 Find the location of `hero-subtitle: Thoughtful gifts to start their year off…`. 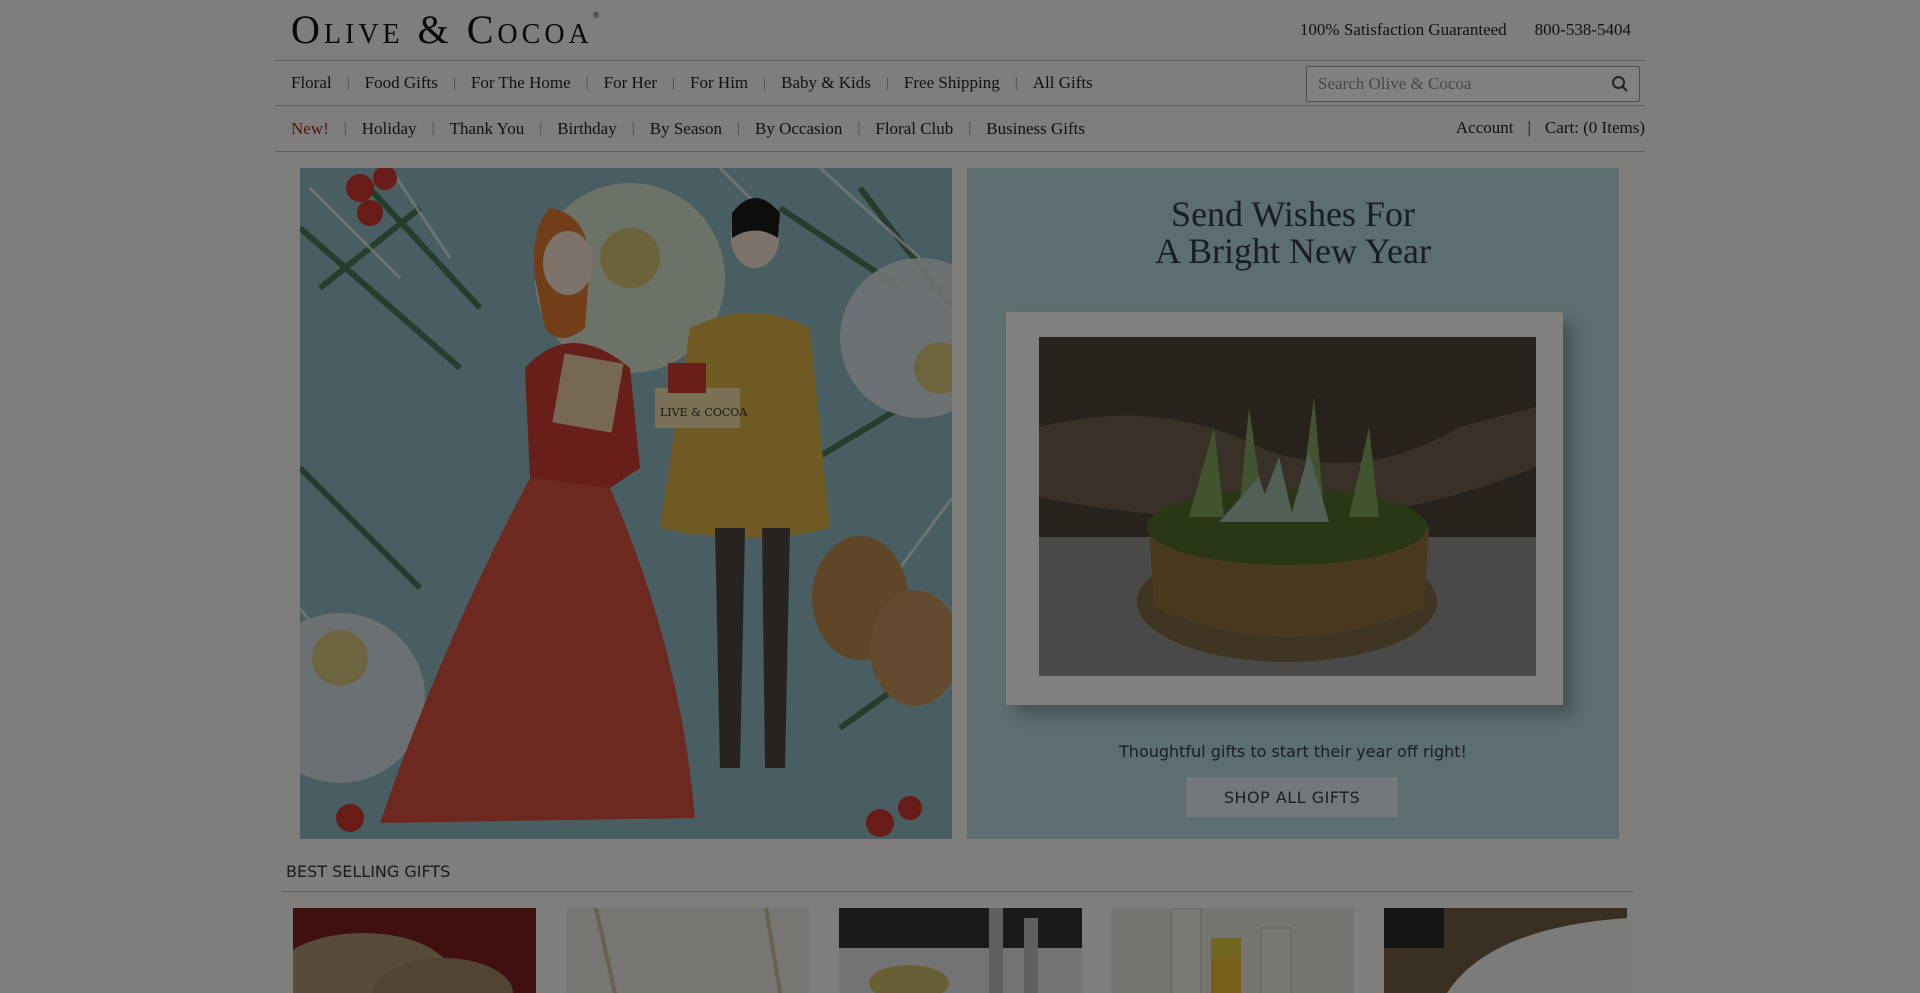

hero-subtitle: Thoughtful gifts to start their year off… is located at coordinates (1293, 751).